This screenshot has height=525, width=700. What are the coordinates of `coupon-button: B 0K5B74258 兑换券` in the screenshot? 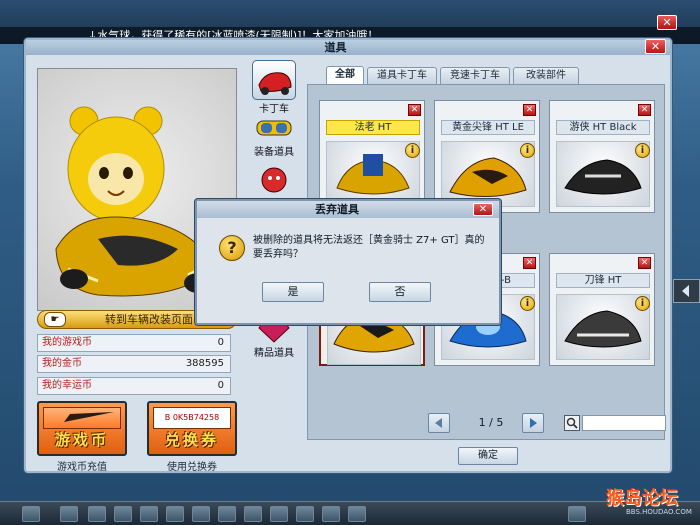 It's located at (192, 428).